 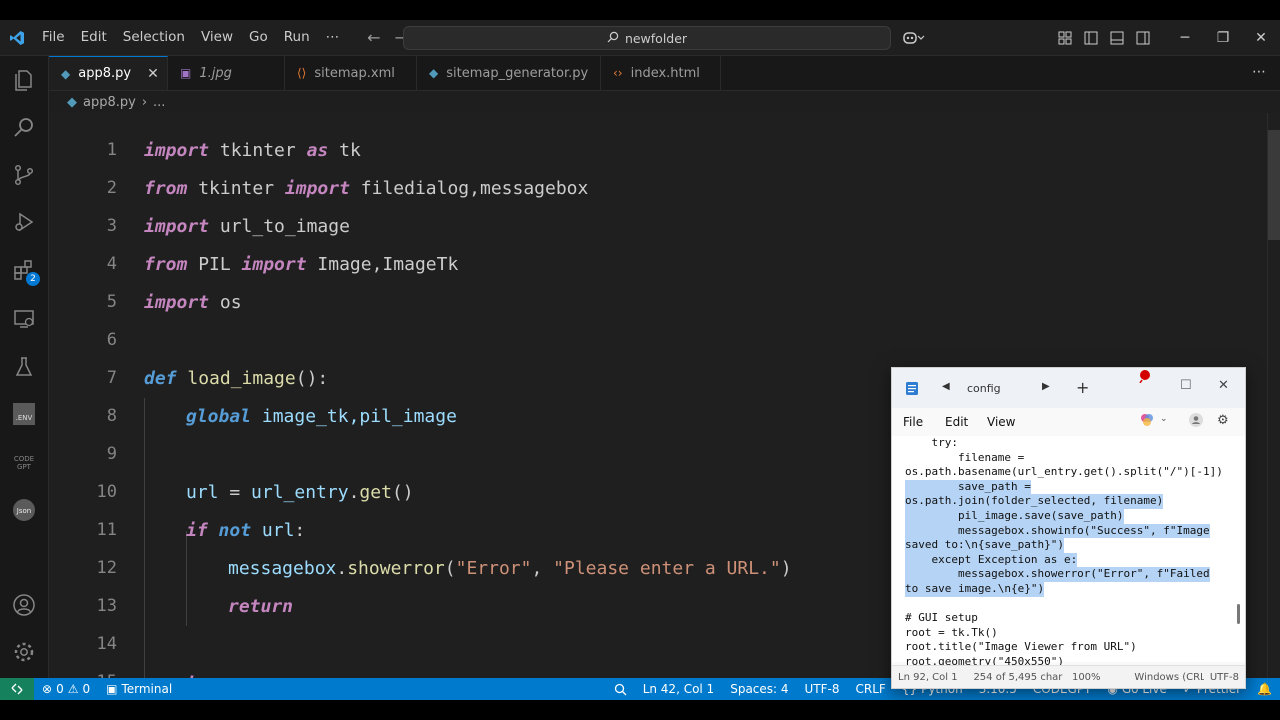 I want to click on menu-view: View, so click(x=217, y=37).